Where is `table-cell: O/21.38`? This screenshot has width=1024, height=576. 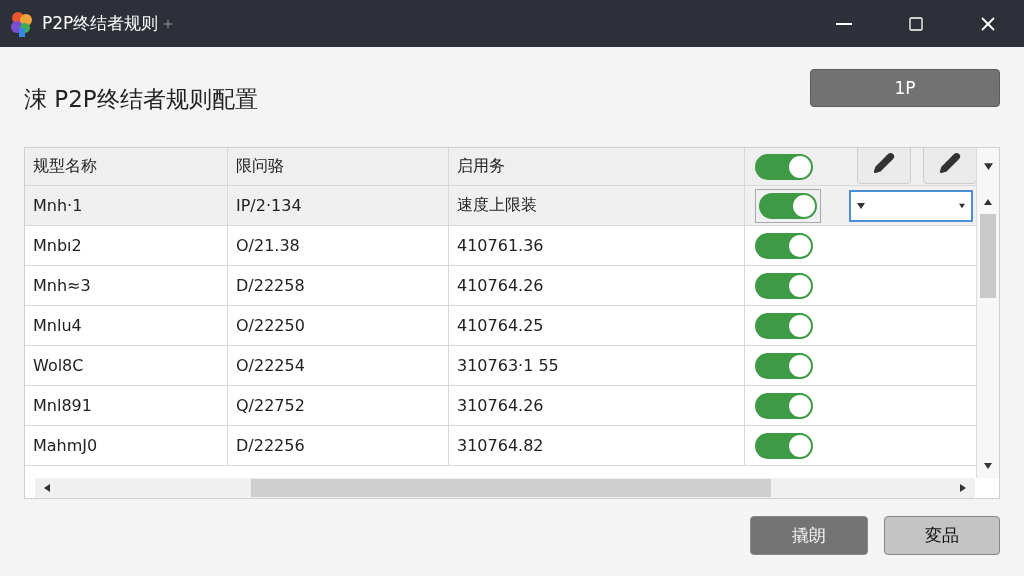
table-cell: O/21.38 is located at coordinates (338, 245).